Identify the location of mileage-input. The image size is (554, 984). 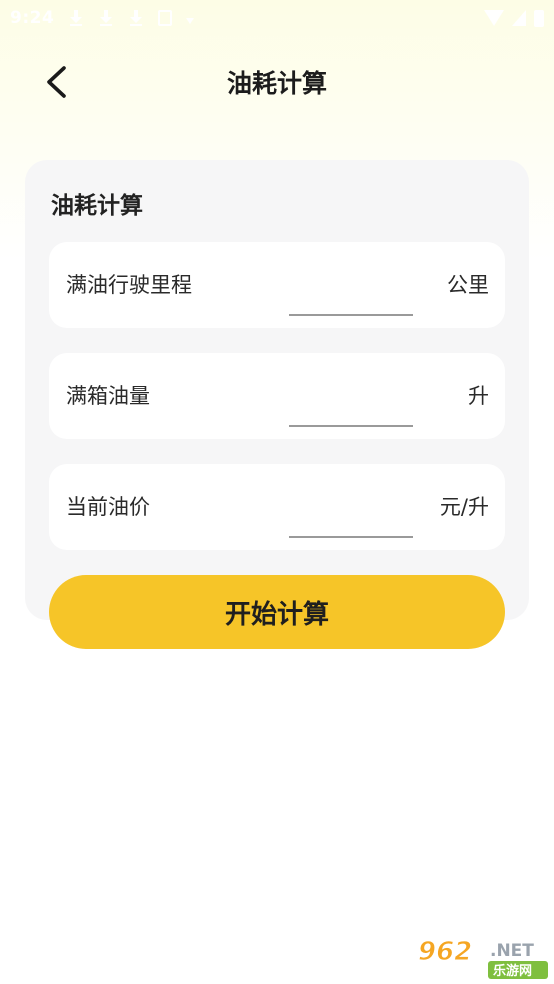
(351, 292).